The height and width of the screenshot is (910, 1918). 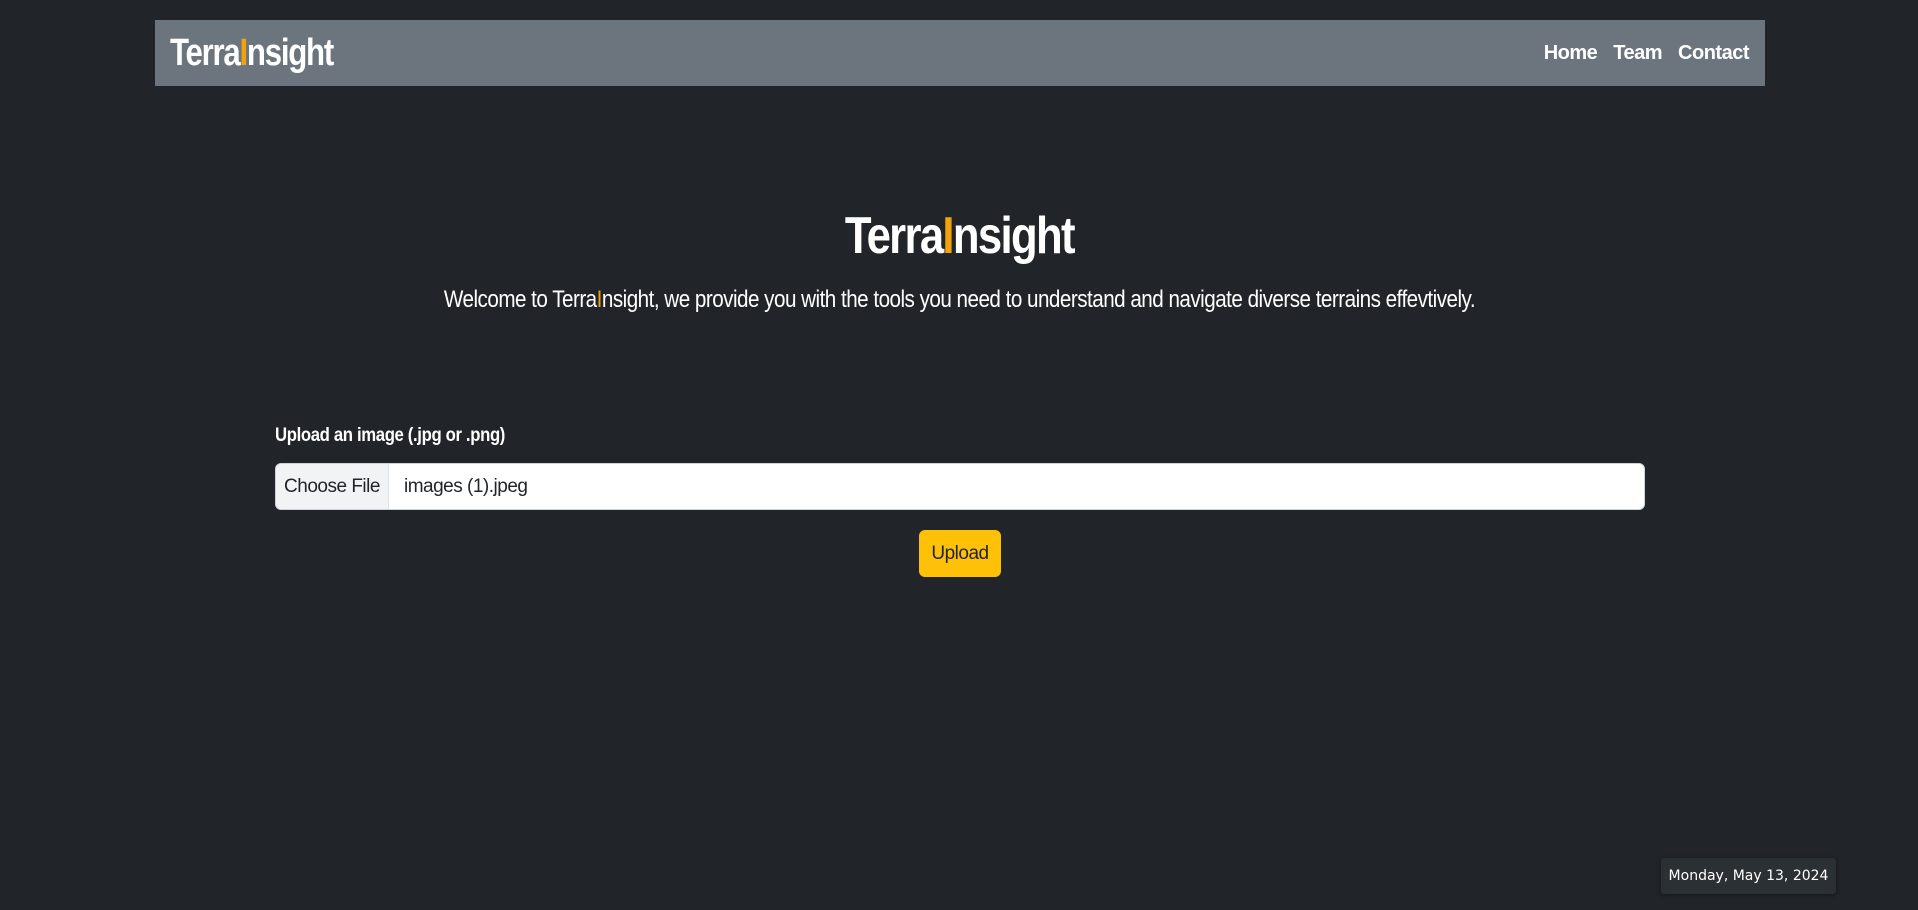 What do you see at coordinates (1571, 53) in the screenshot?
I see `nav-link-home: Home` at bounding box center [1571, 53].